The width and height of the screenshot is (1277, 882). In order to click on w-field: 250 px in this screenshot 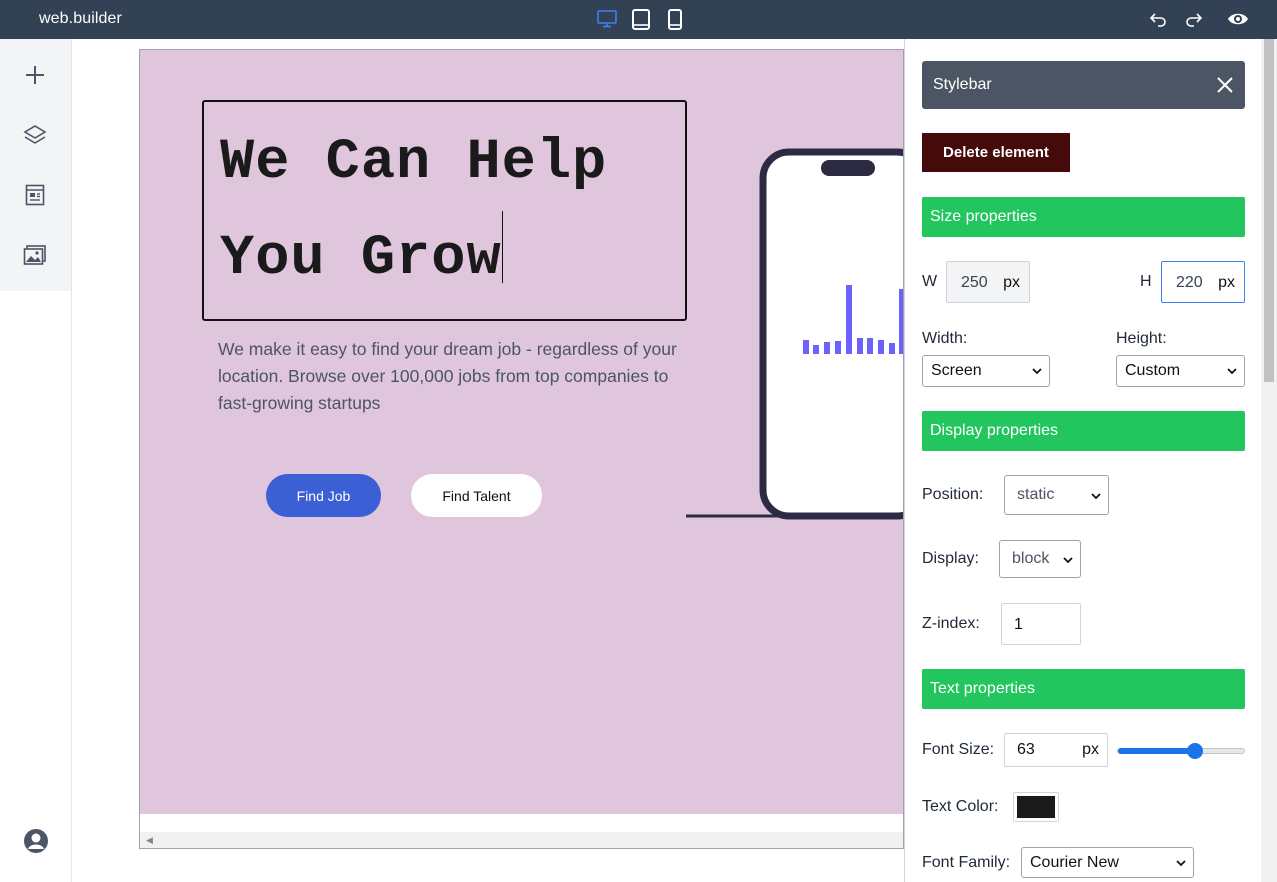, I will do `click(988, 282)`.